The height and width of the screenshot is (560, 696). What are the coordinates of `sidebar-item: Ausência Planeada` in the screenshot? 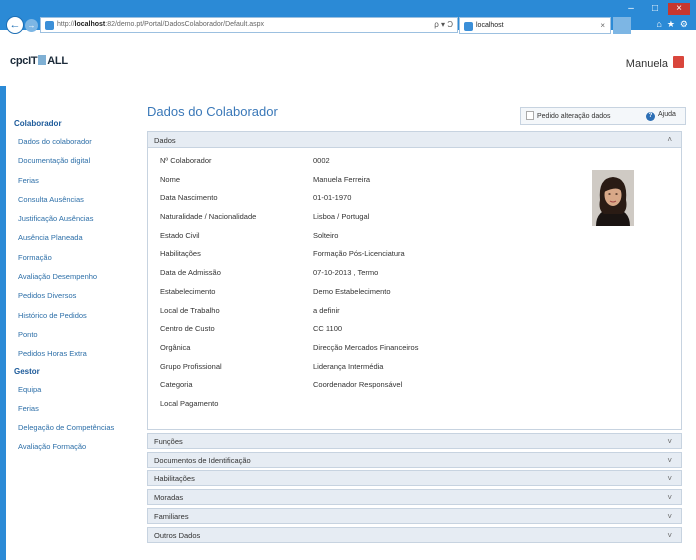 It's located at (78, 237).